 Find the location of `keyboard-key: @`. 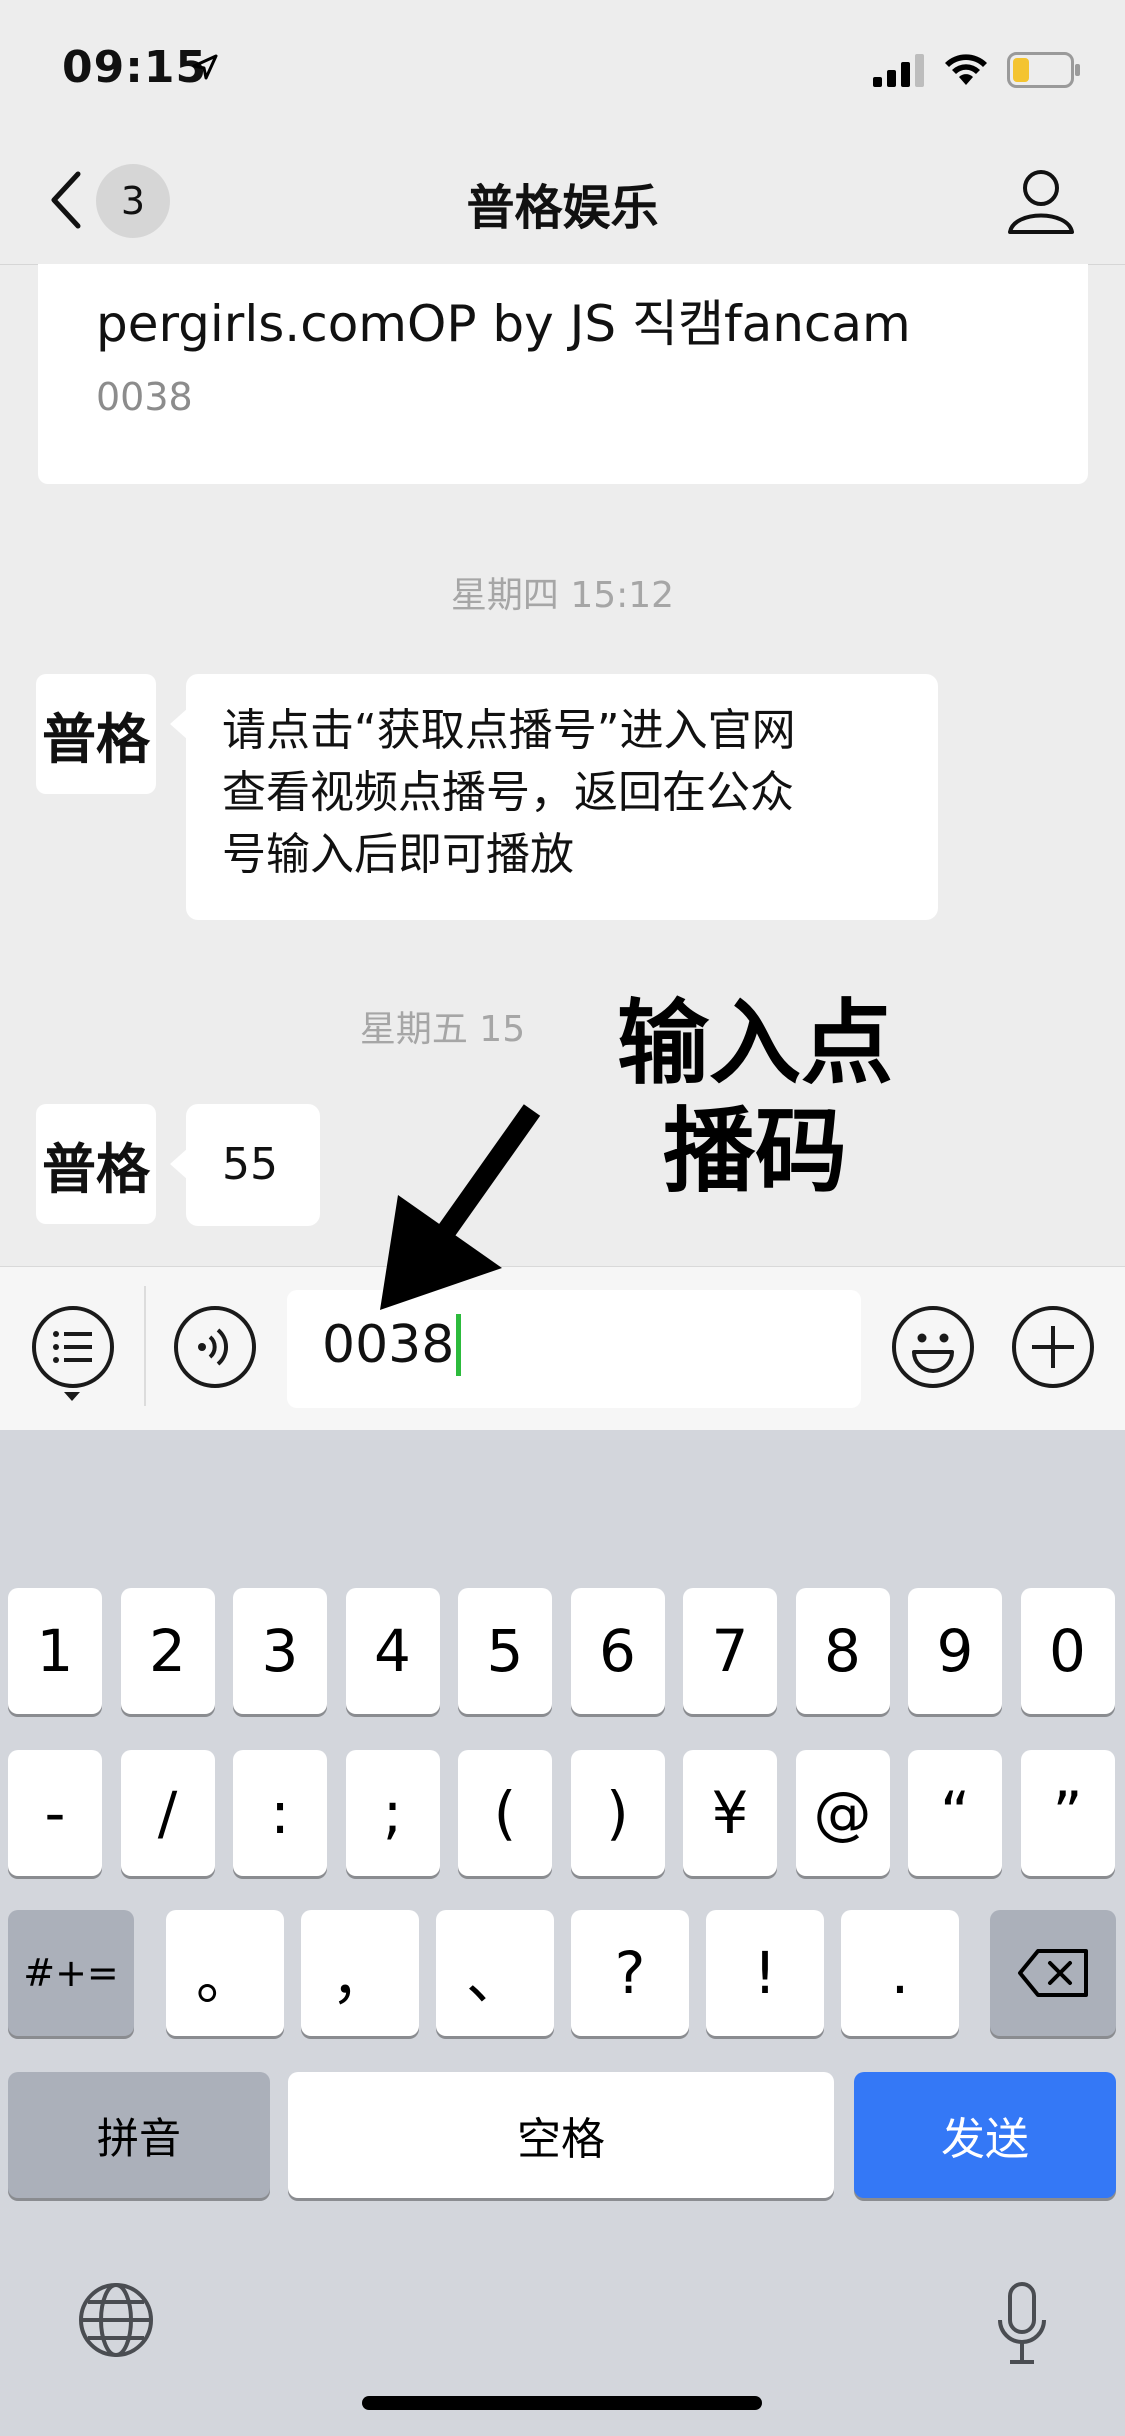

keyboard-key: @ is located at coordinates (842, 1813).